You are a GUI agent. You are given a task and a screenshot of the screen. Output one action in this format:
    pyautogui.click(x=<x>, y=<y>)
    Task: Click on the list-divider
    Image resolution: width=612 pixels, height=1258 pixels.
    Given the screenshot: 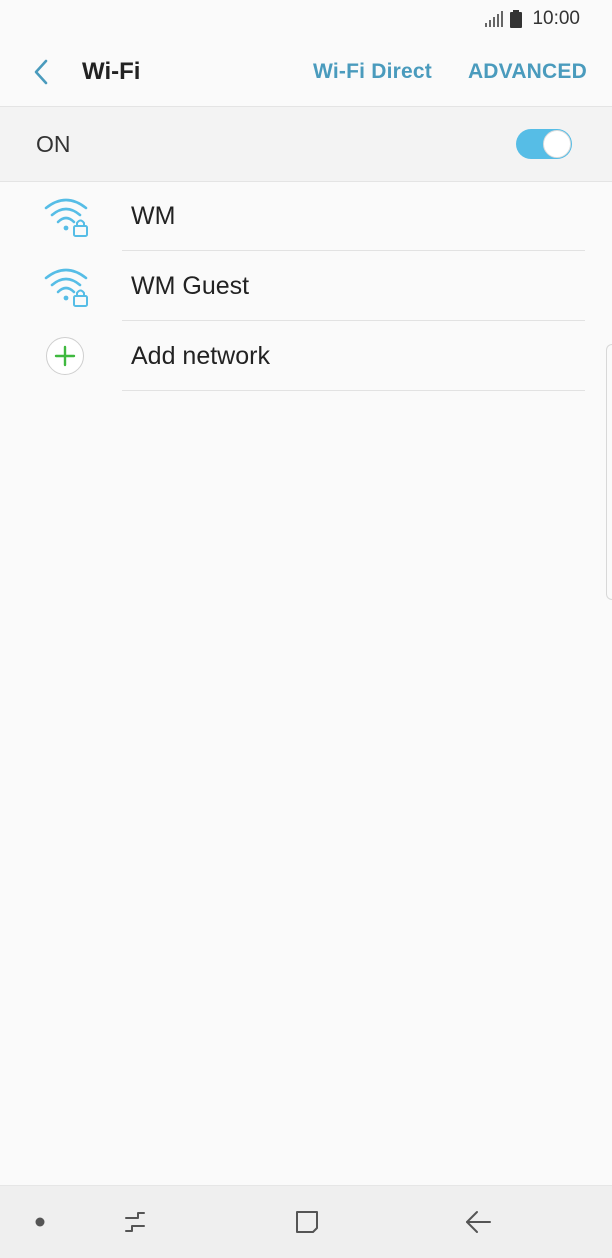 What is the action you would take?
    pyautogui.click(x=353, y=390)
    